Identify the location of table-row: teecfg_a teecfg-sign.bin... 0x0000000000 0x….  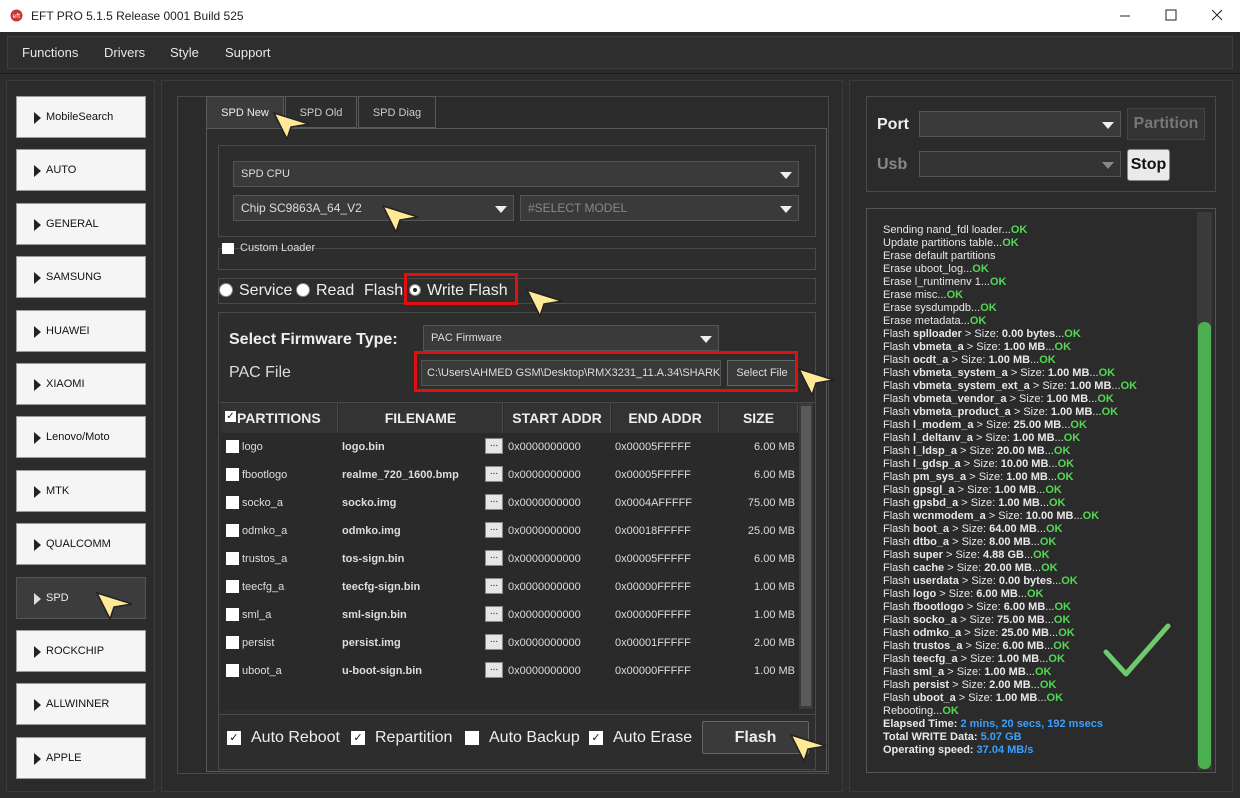
(510, 587).